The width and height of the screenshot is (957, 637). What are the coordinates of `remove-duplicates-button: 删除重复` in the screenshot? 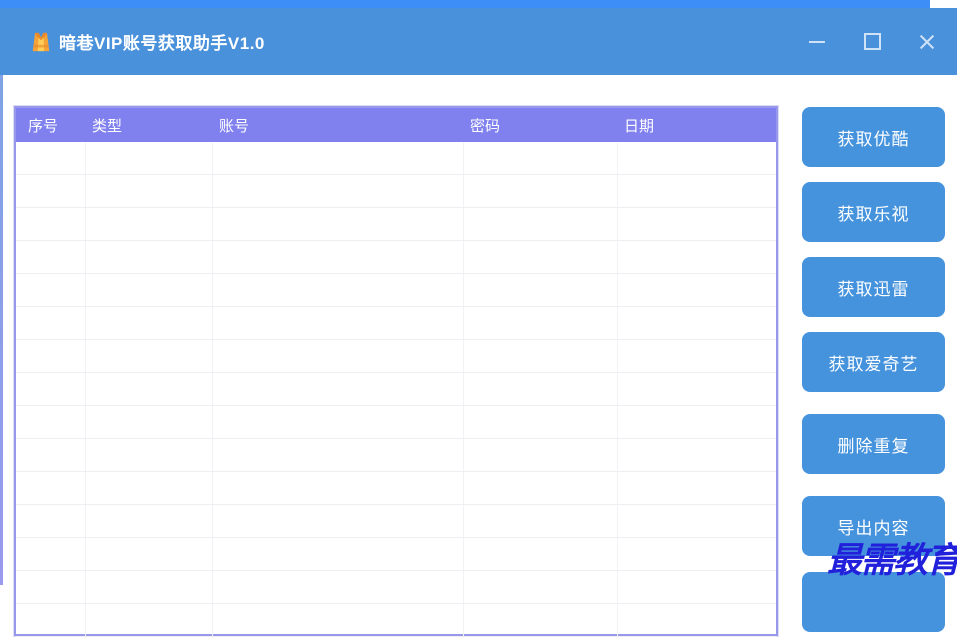 It's located at (873, 444).